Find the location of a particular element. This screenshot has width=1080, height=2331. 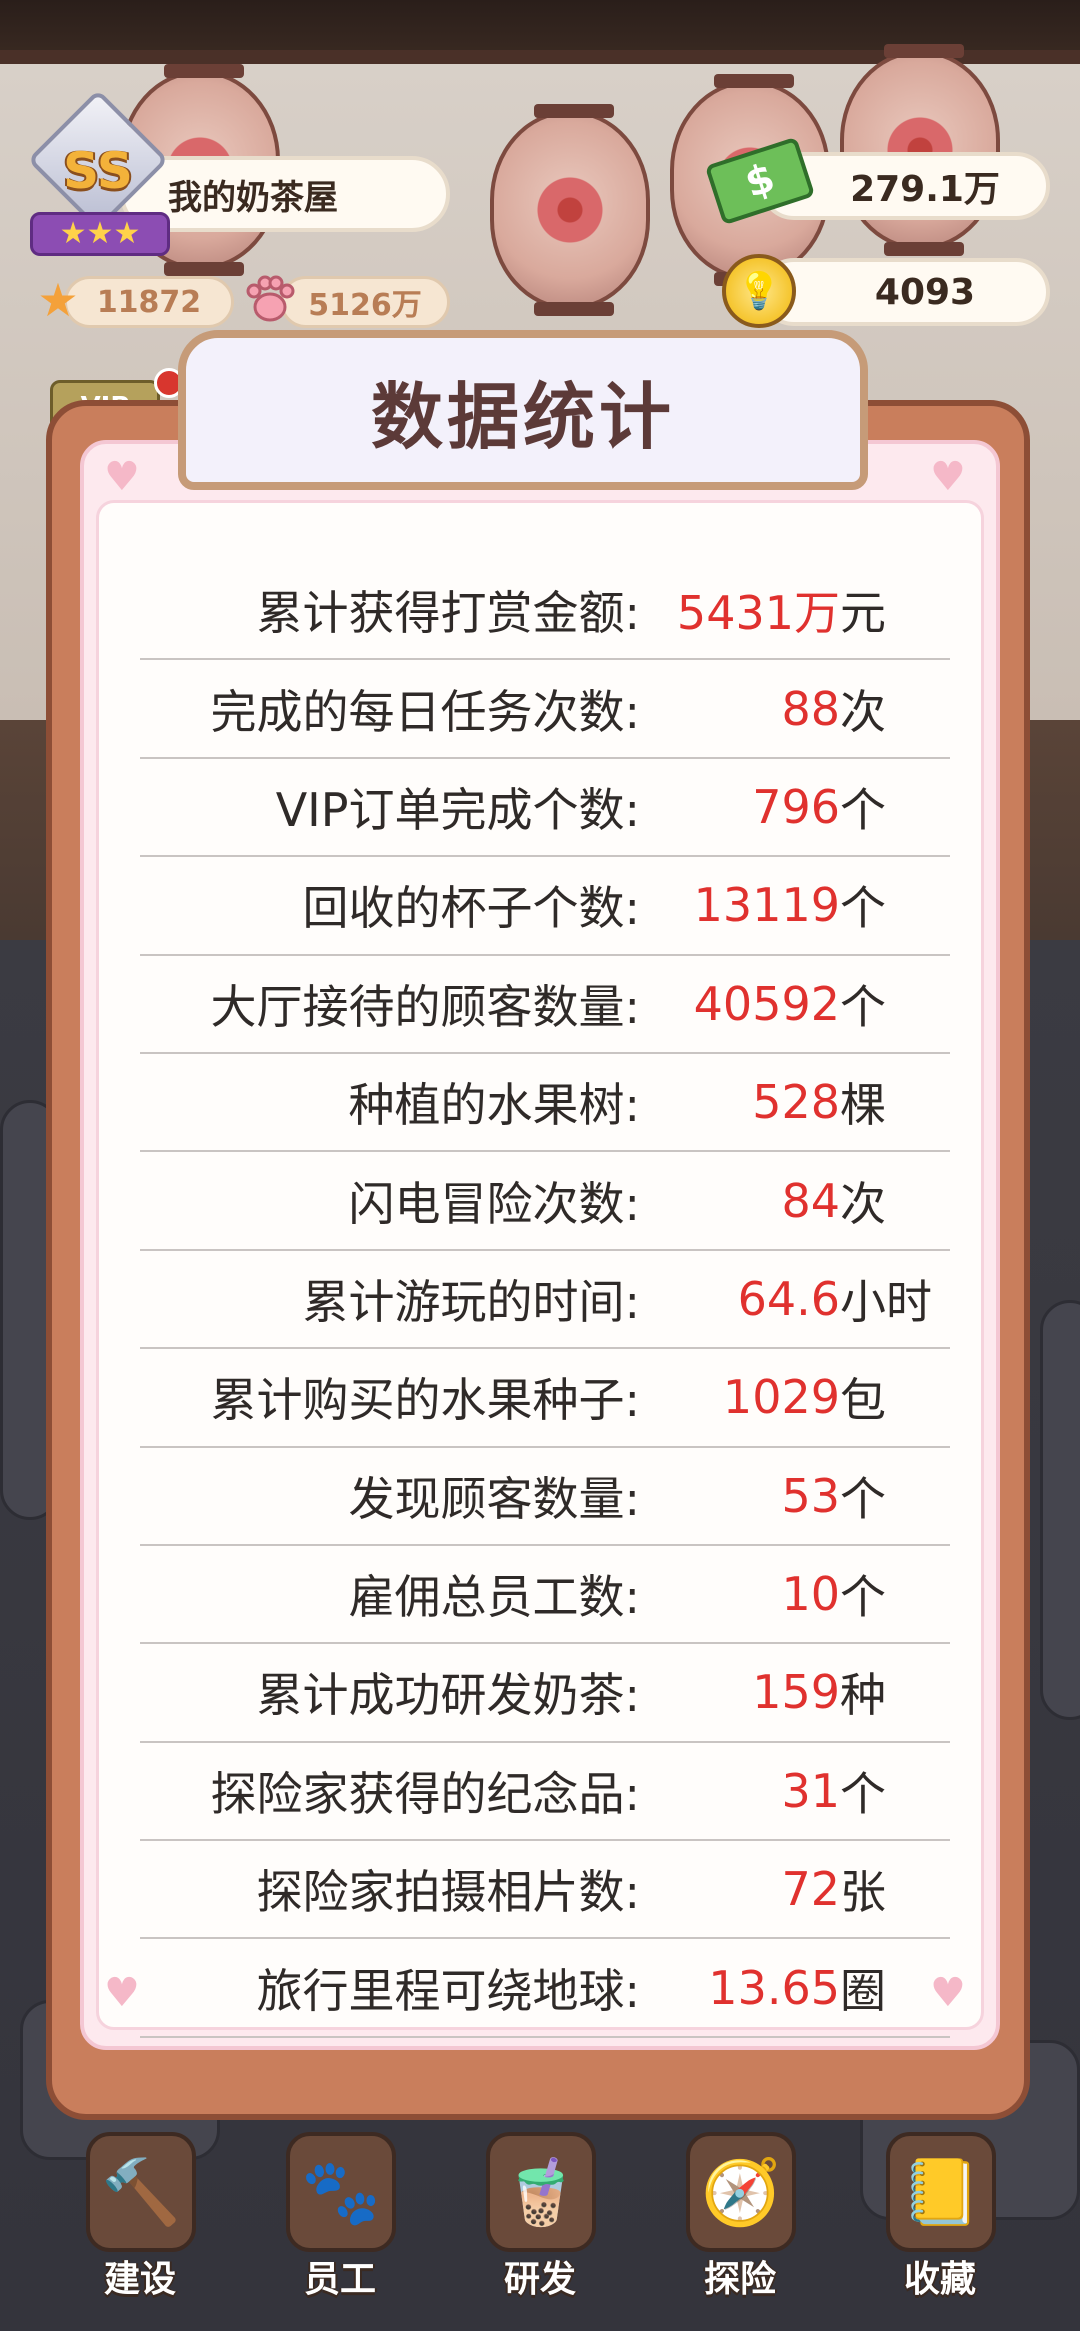

milk-tea-icon: 🧋 is located at coordinates (541, 2192).